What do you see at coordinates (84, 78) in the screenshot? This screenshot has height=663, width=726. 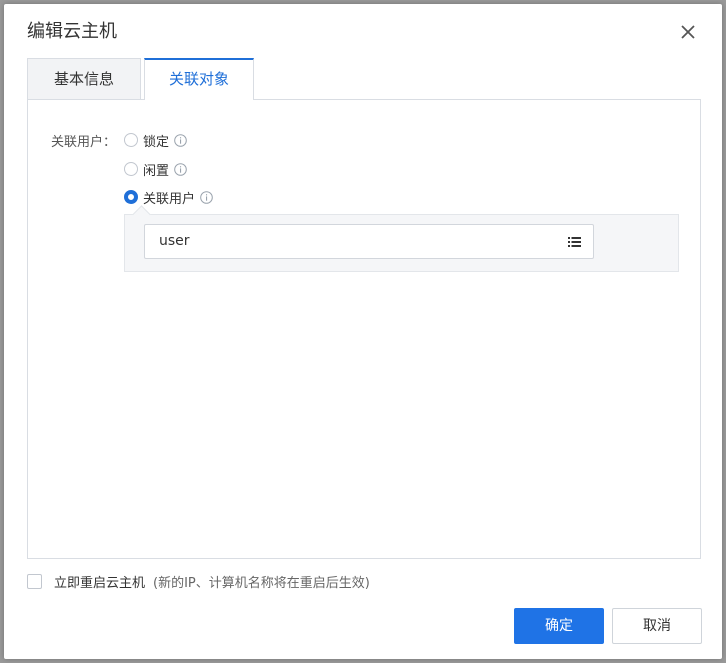 I see `tab-basic-info: 基本信息` at bounding box center [84, 78].